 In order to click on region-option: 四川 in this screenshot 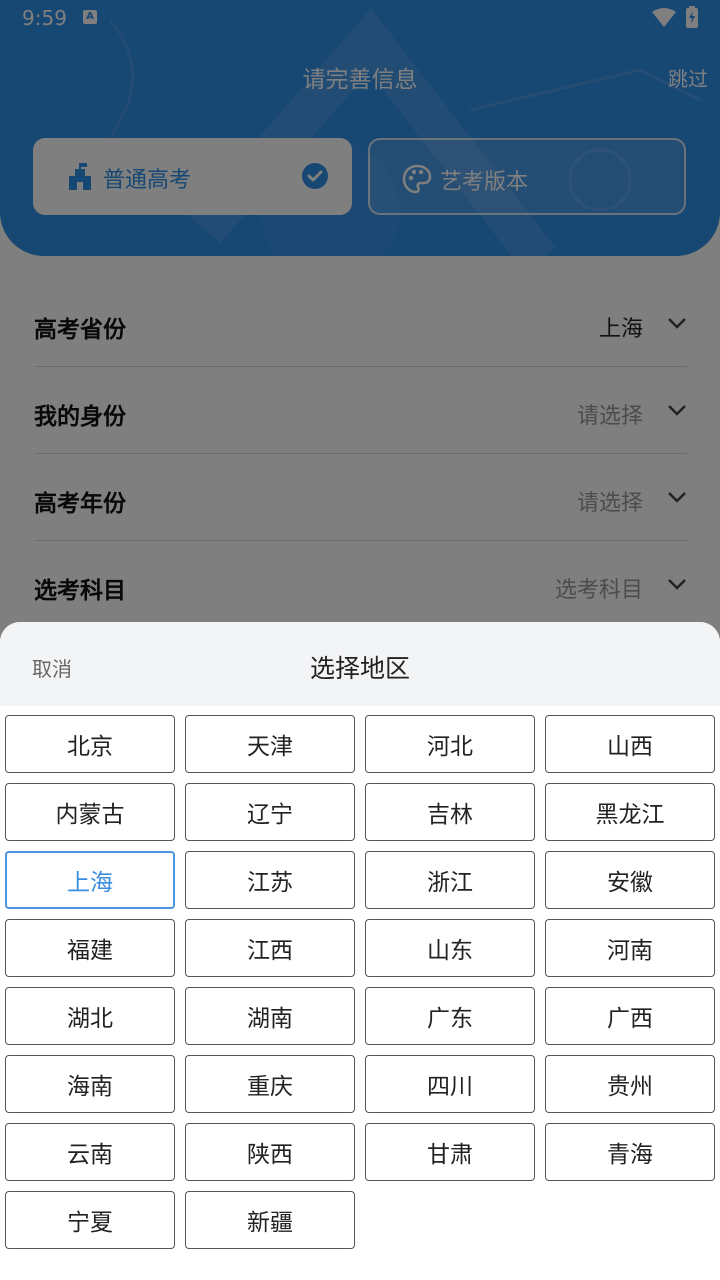, I will do `click(450, 1084)`.